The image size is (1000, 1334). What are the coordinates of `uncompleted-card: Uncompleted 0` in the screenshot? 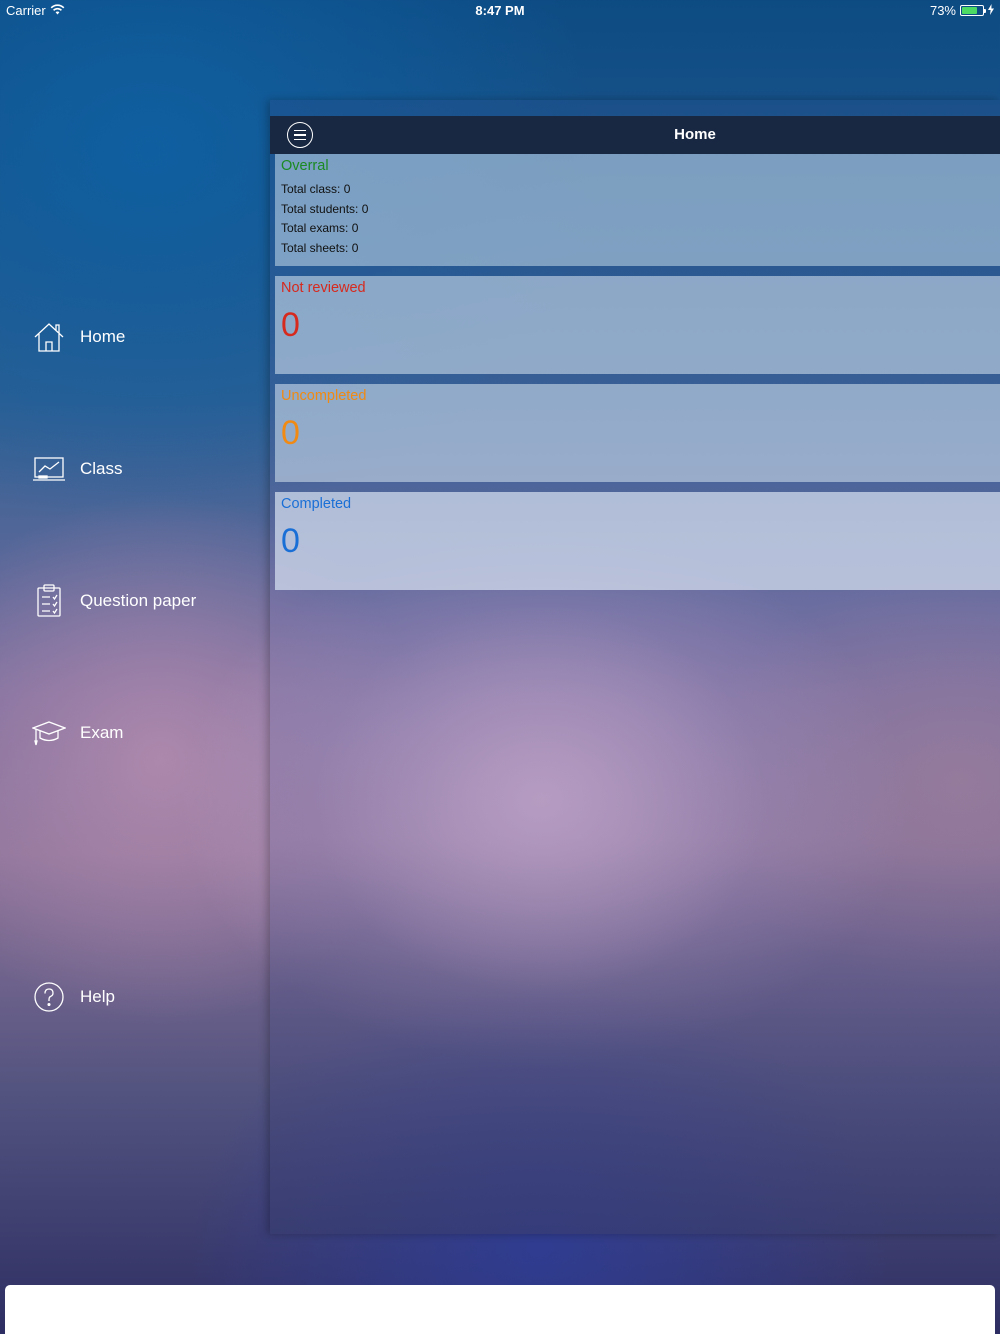 It's located at (637, 433).